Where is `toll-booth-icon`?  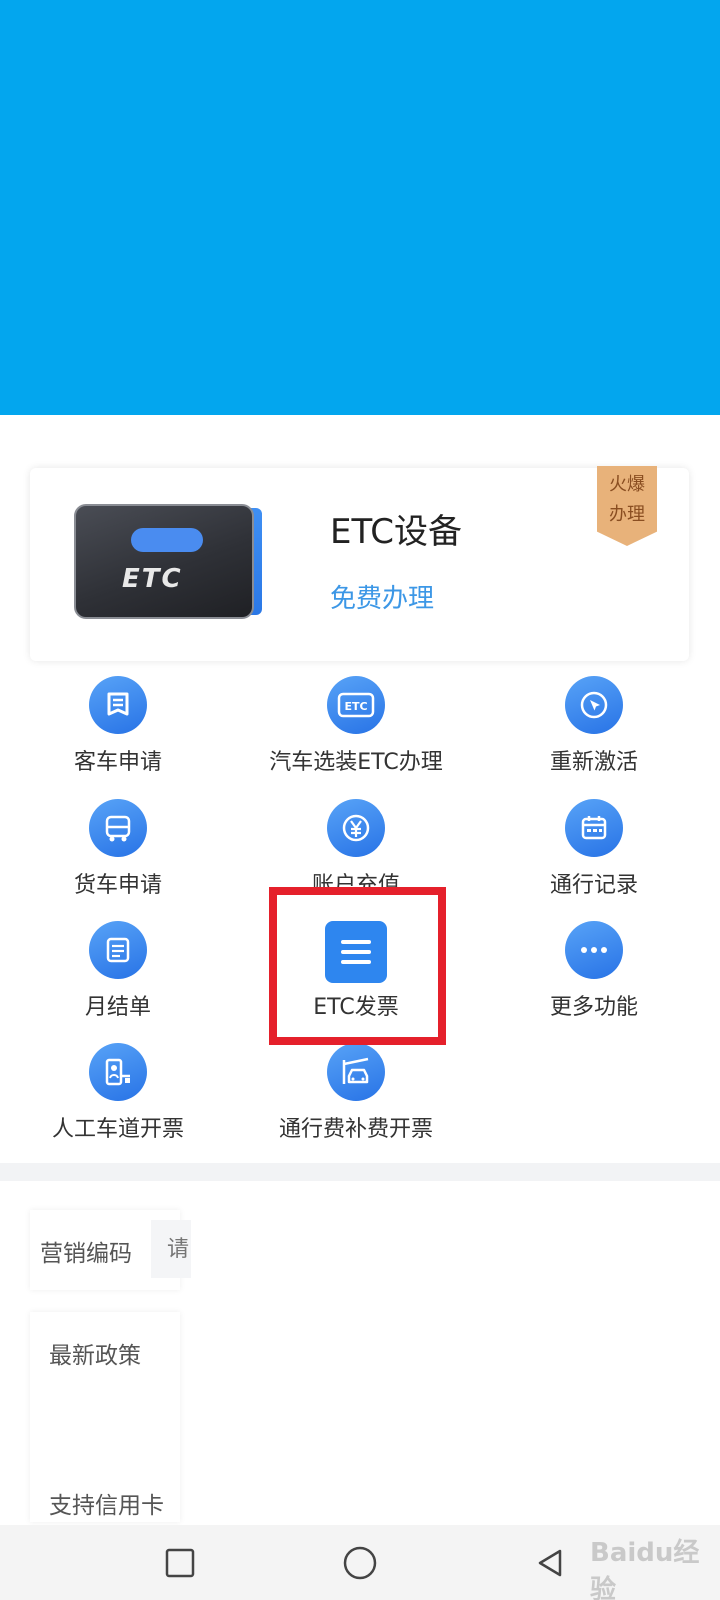
toll-booth-icon is located at coordinates (118, 1072).